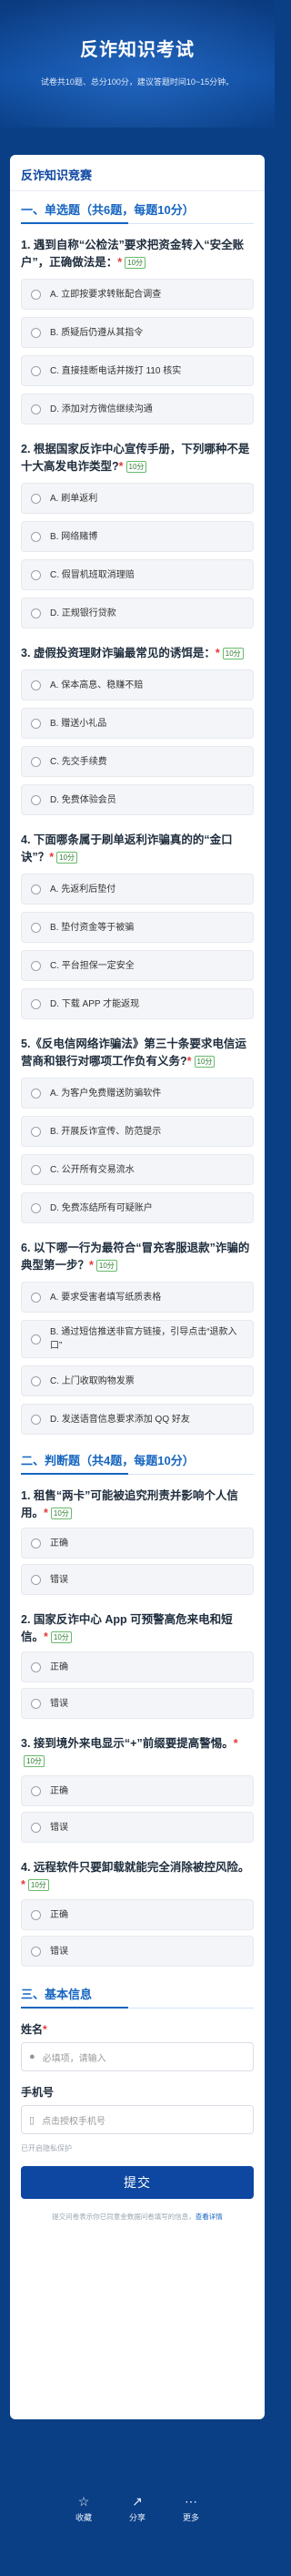 The image size is (291, 2576). What do you see at coordinates (137, 1380) in the screenshot?
I see `answer-option: C. 上门收取购物发票` at bounding box center [137, 1380].